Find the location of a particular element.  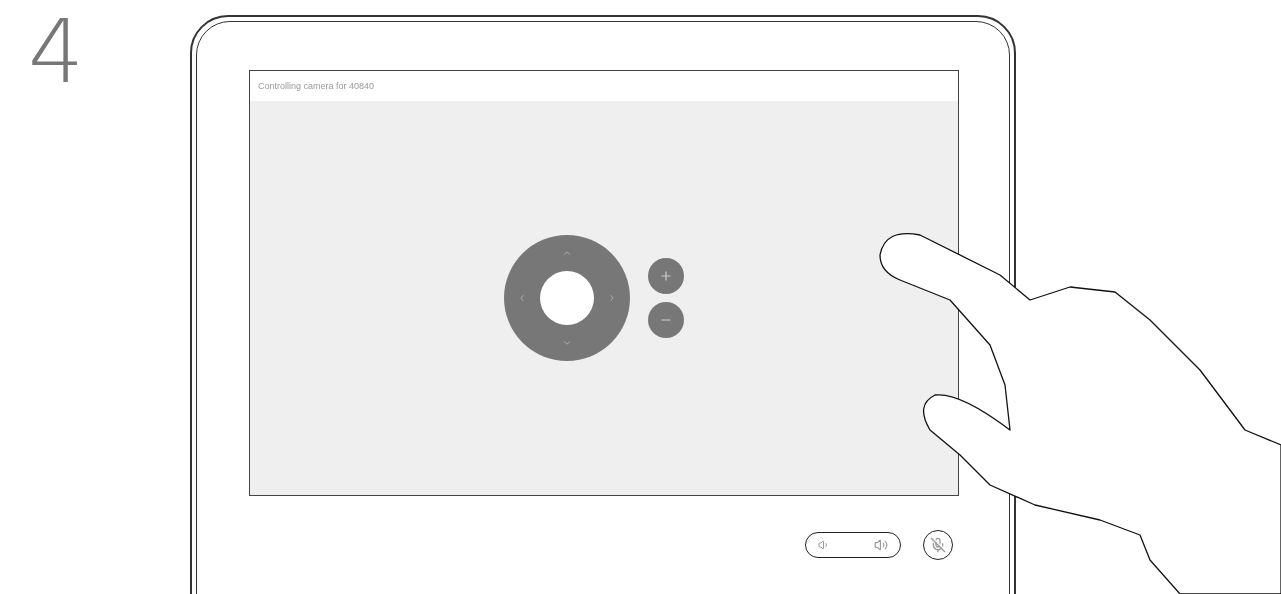

volume-up-button is located at coordinates (881, 545).